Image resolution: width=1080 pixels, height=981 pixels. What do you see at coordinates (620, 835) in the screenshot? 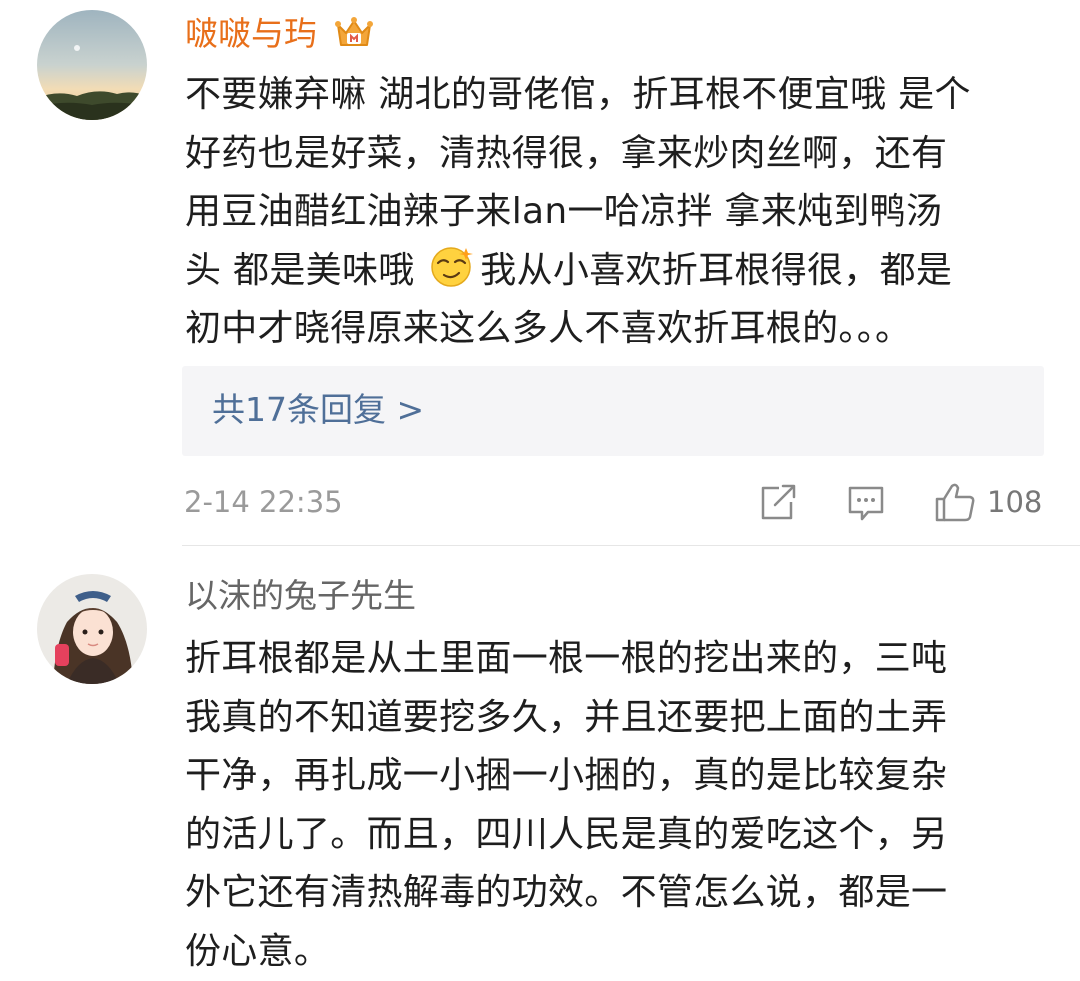
I see `comment-line: 的活儿了。而且，四川人民是真的爱吃这个，另` at bounding box center [620, 835].